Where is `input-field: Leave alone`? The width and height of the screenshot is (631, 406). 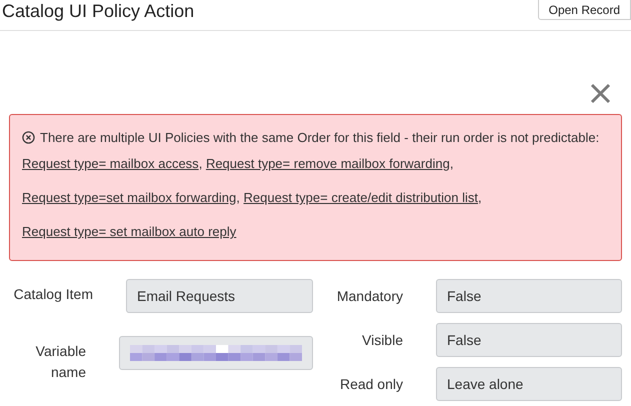 input-field: Leave alone is located at coordinates (529, 384).